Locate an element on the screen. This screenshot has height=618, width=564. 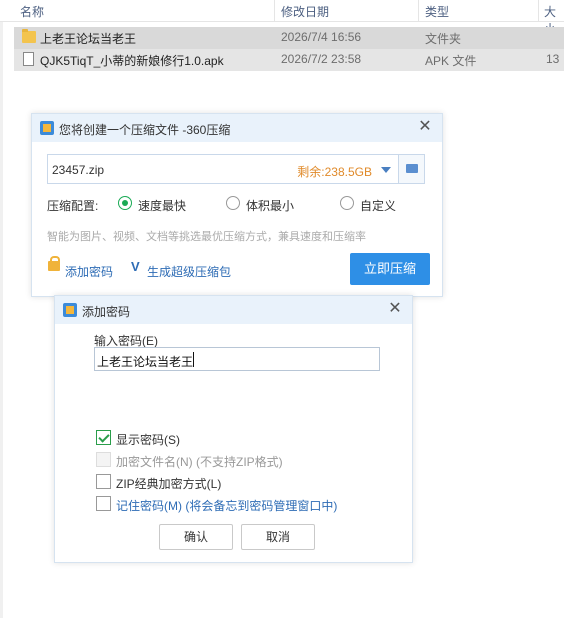
remaining-space: 剩余:238.5GB is located at coordinates (334, 172).